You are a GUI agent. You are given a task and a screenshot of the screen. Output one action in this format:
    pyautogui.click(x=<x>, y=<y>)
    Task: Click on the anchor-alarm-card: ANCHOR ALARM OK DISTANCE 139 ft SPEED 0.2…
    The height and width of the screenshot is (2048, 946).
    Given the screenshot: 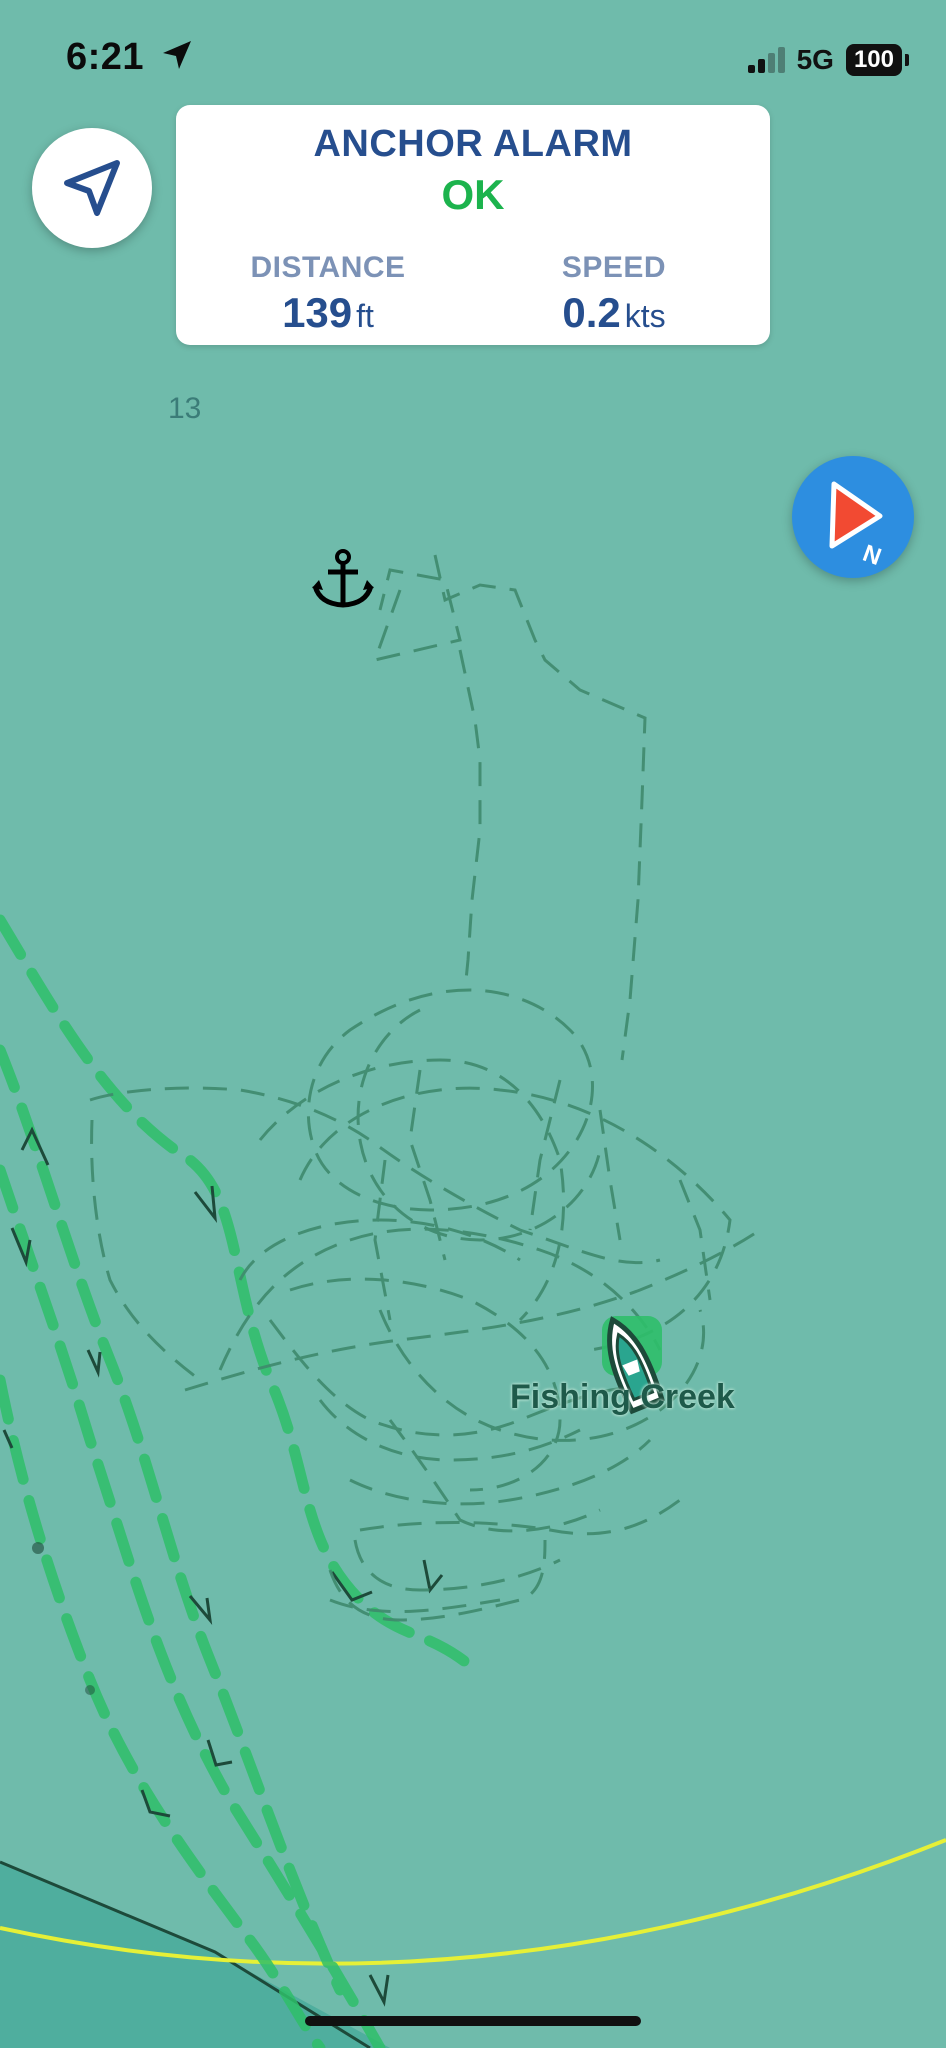 What is the action you would take?
    pyautogui.click(x=473, y=225)
    